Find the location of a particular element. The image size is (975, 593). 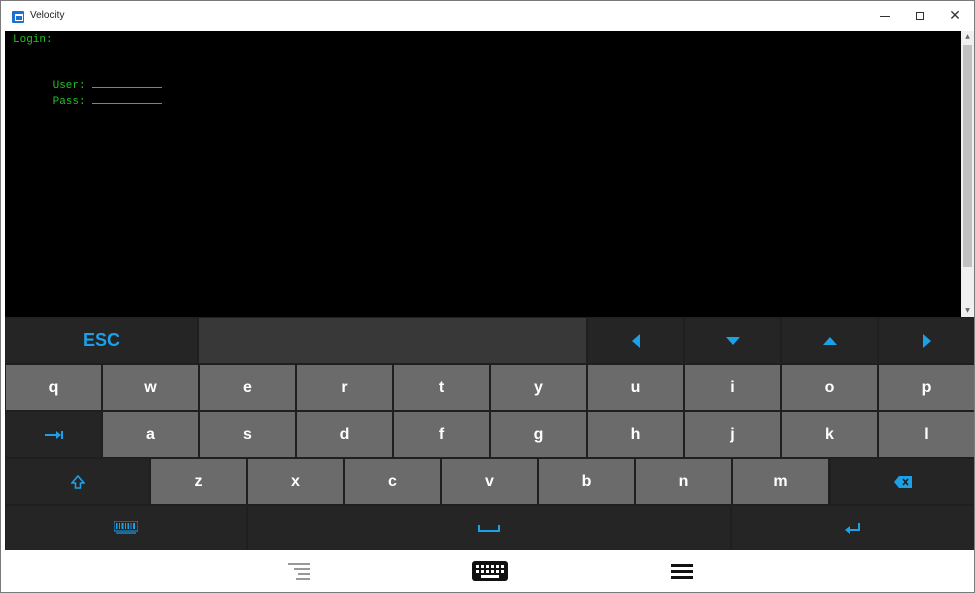

arrow-left-key is located at coordinates (635, 340).